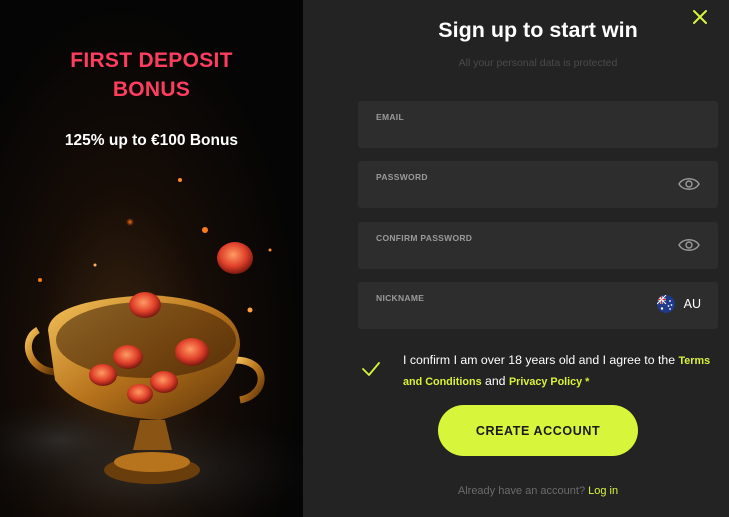 Image resolution: width=729 pixels, height=517 pixels. What do you see at coordinates (495, 381) in the screenshot?
I see `consent-and: and` at bounding box center [495, 381].